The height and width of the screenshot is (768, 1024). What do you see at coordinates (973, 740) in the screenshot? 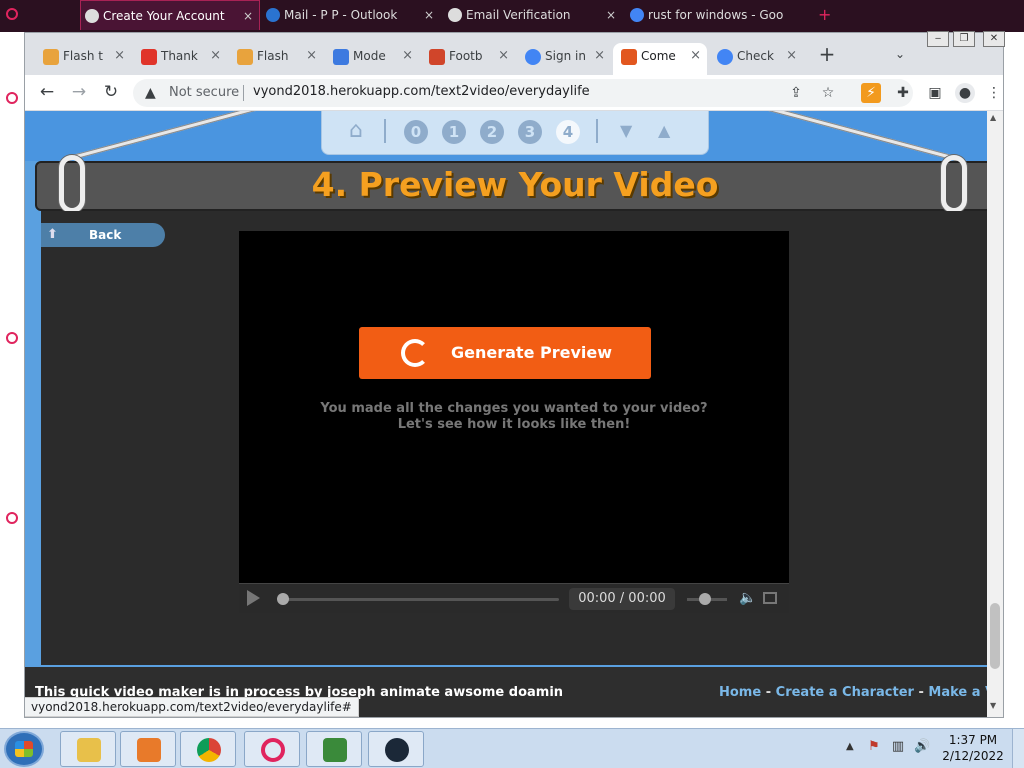
I see `clock-time: 1:37 PM` at bounding box center [973, 740].